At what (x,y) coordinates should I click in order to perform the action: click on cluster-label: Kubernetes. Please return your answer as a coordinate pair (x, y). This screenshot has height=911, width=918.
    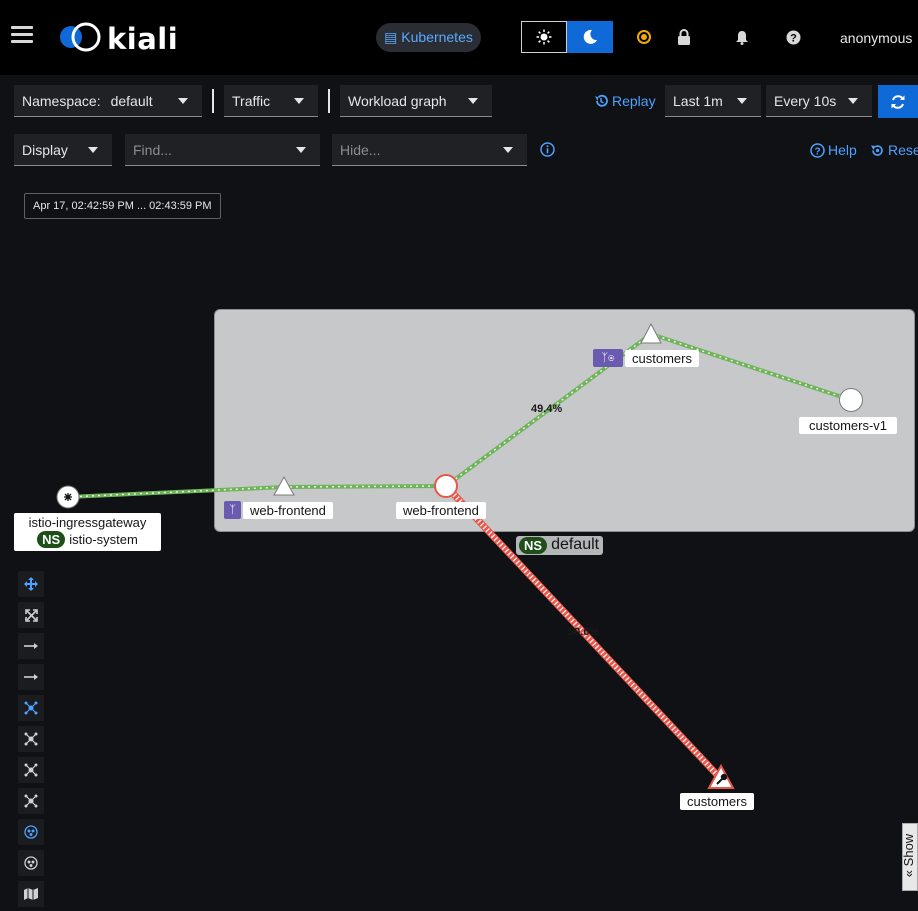
    Looking at the image, I should click on (437, 37).